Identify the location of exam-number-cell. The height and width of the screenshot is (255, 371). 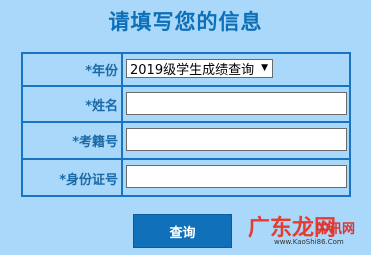
(236, 140).